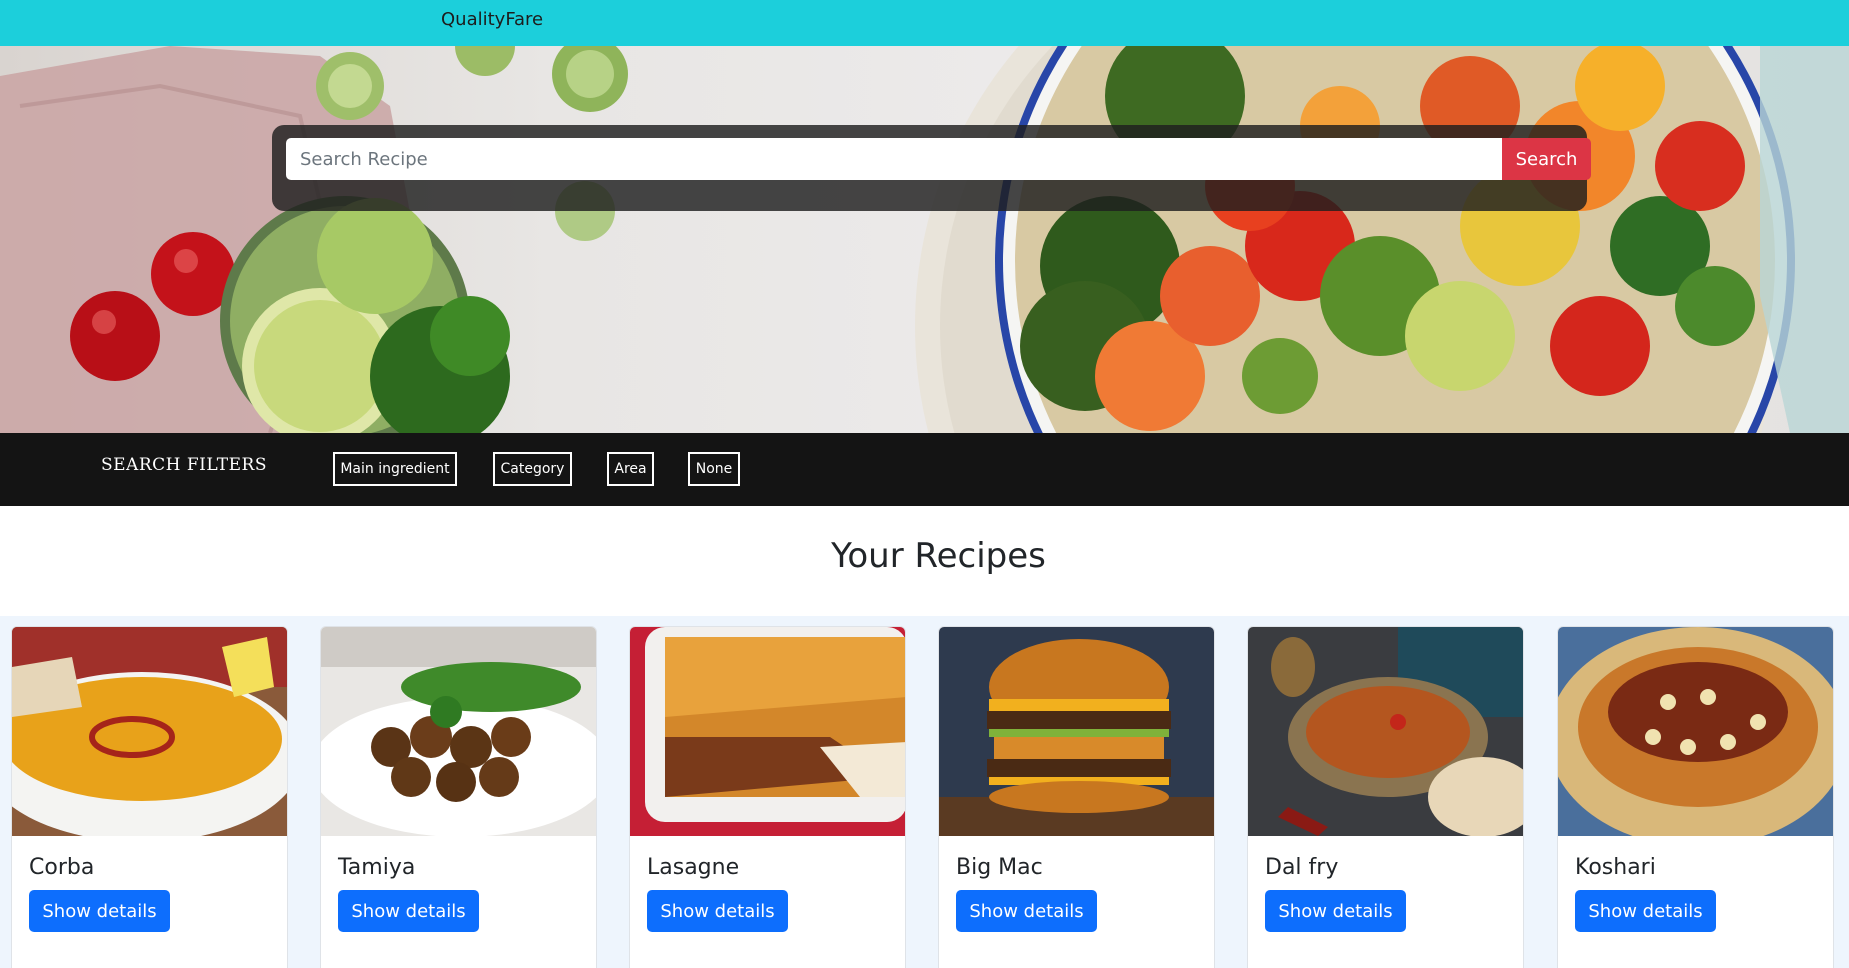 This screenshot has width=1849, height=968. Describe the element at coordinates (693, 867) in the screenshot. I see `recipe-card-title: Lasagne` at that location.